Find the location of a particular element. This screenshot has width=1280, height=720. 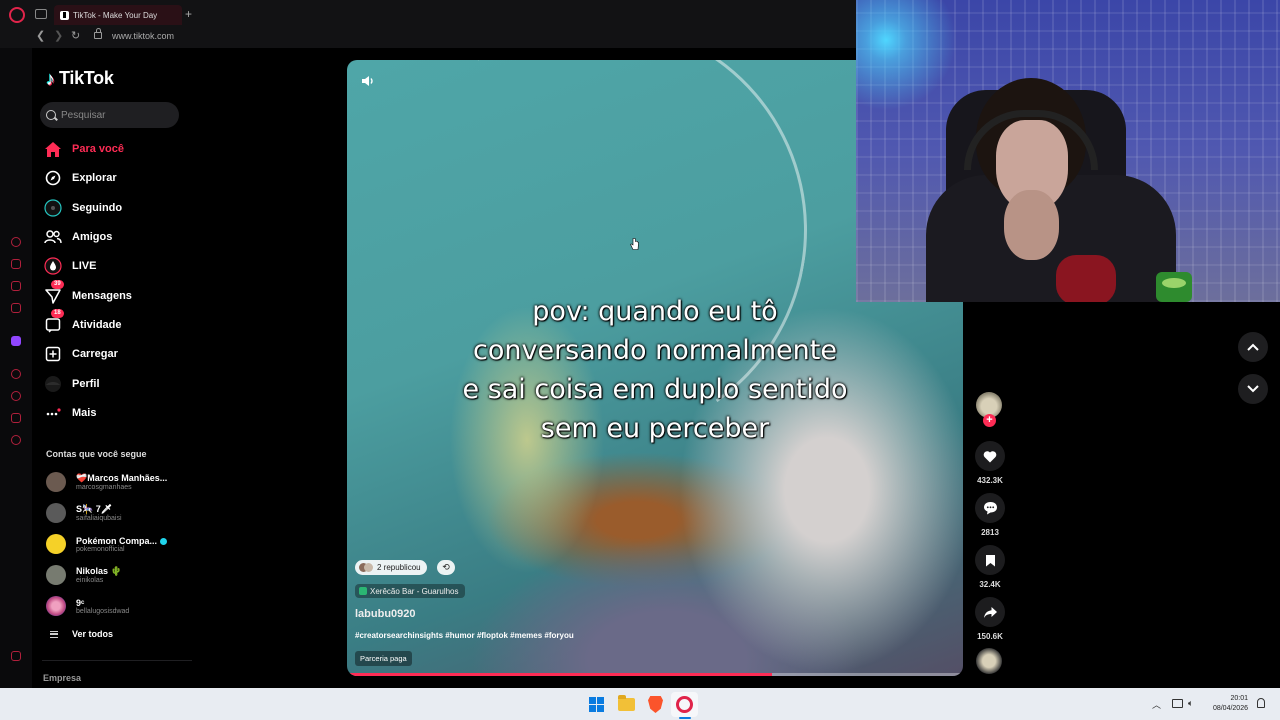

webcam-overlay is located at coordinates (1068, 151).